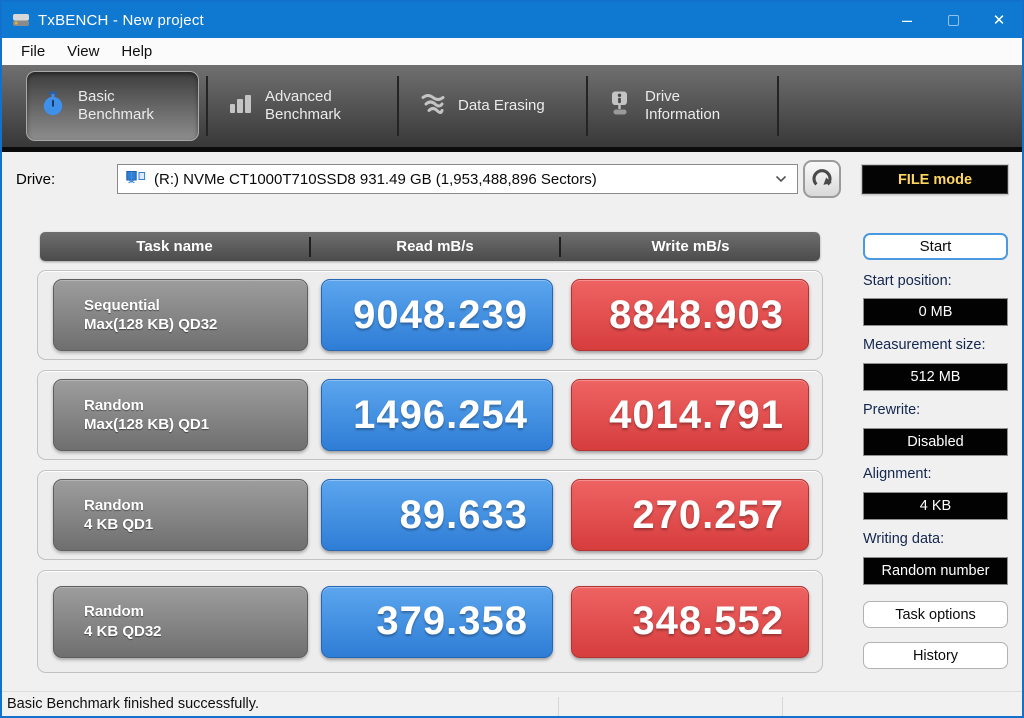 Image resolution: width=1024 pixels, height=718 pixels. Describe the element at coordinates (180, 415) in the screenshot. I see `task-name-tile: Random Max(128 KB) QD1` at that location.